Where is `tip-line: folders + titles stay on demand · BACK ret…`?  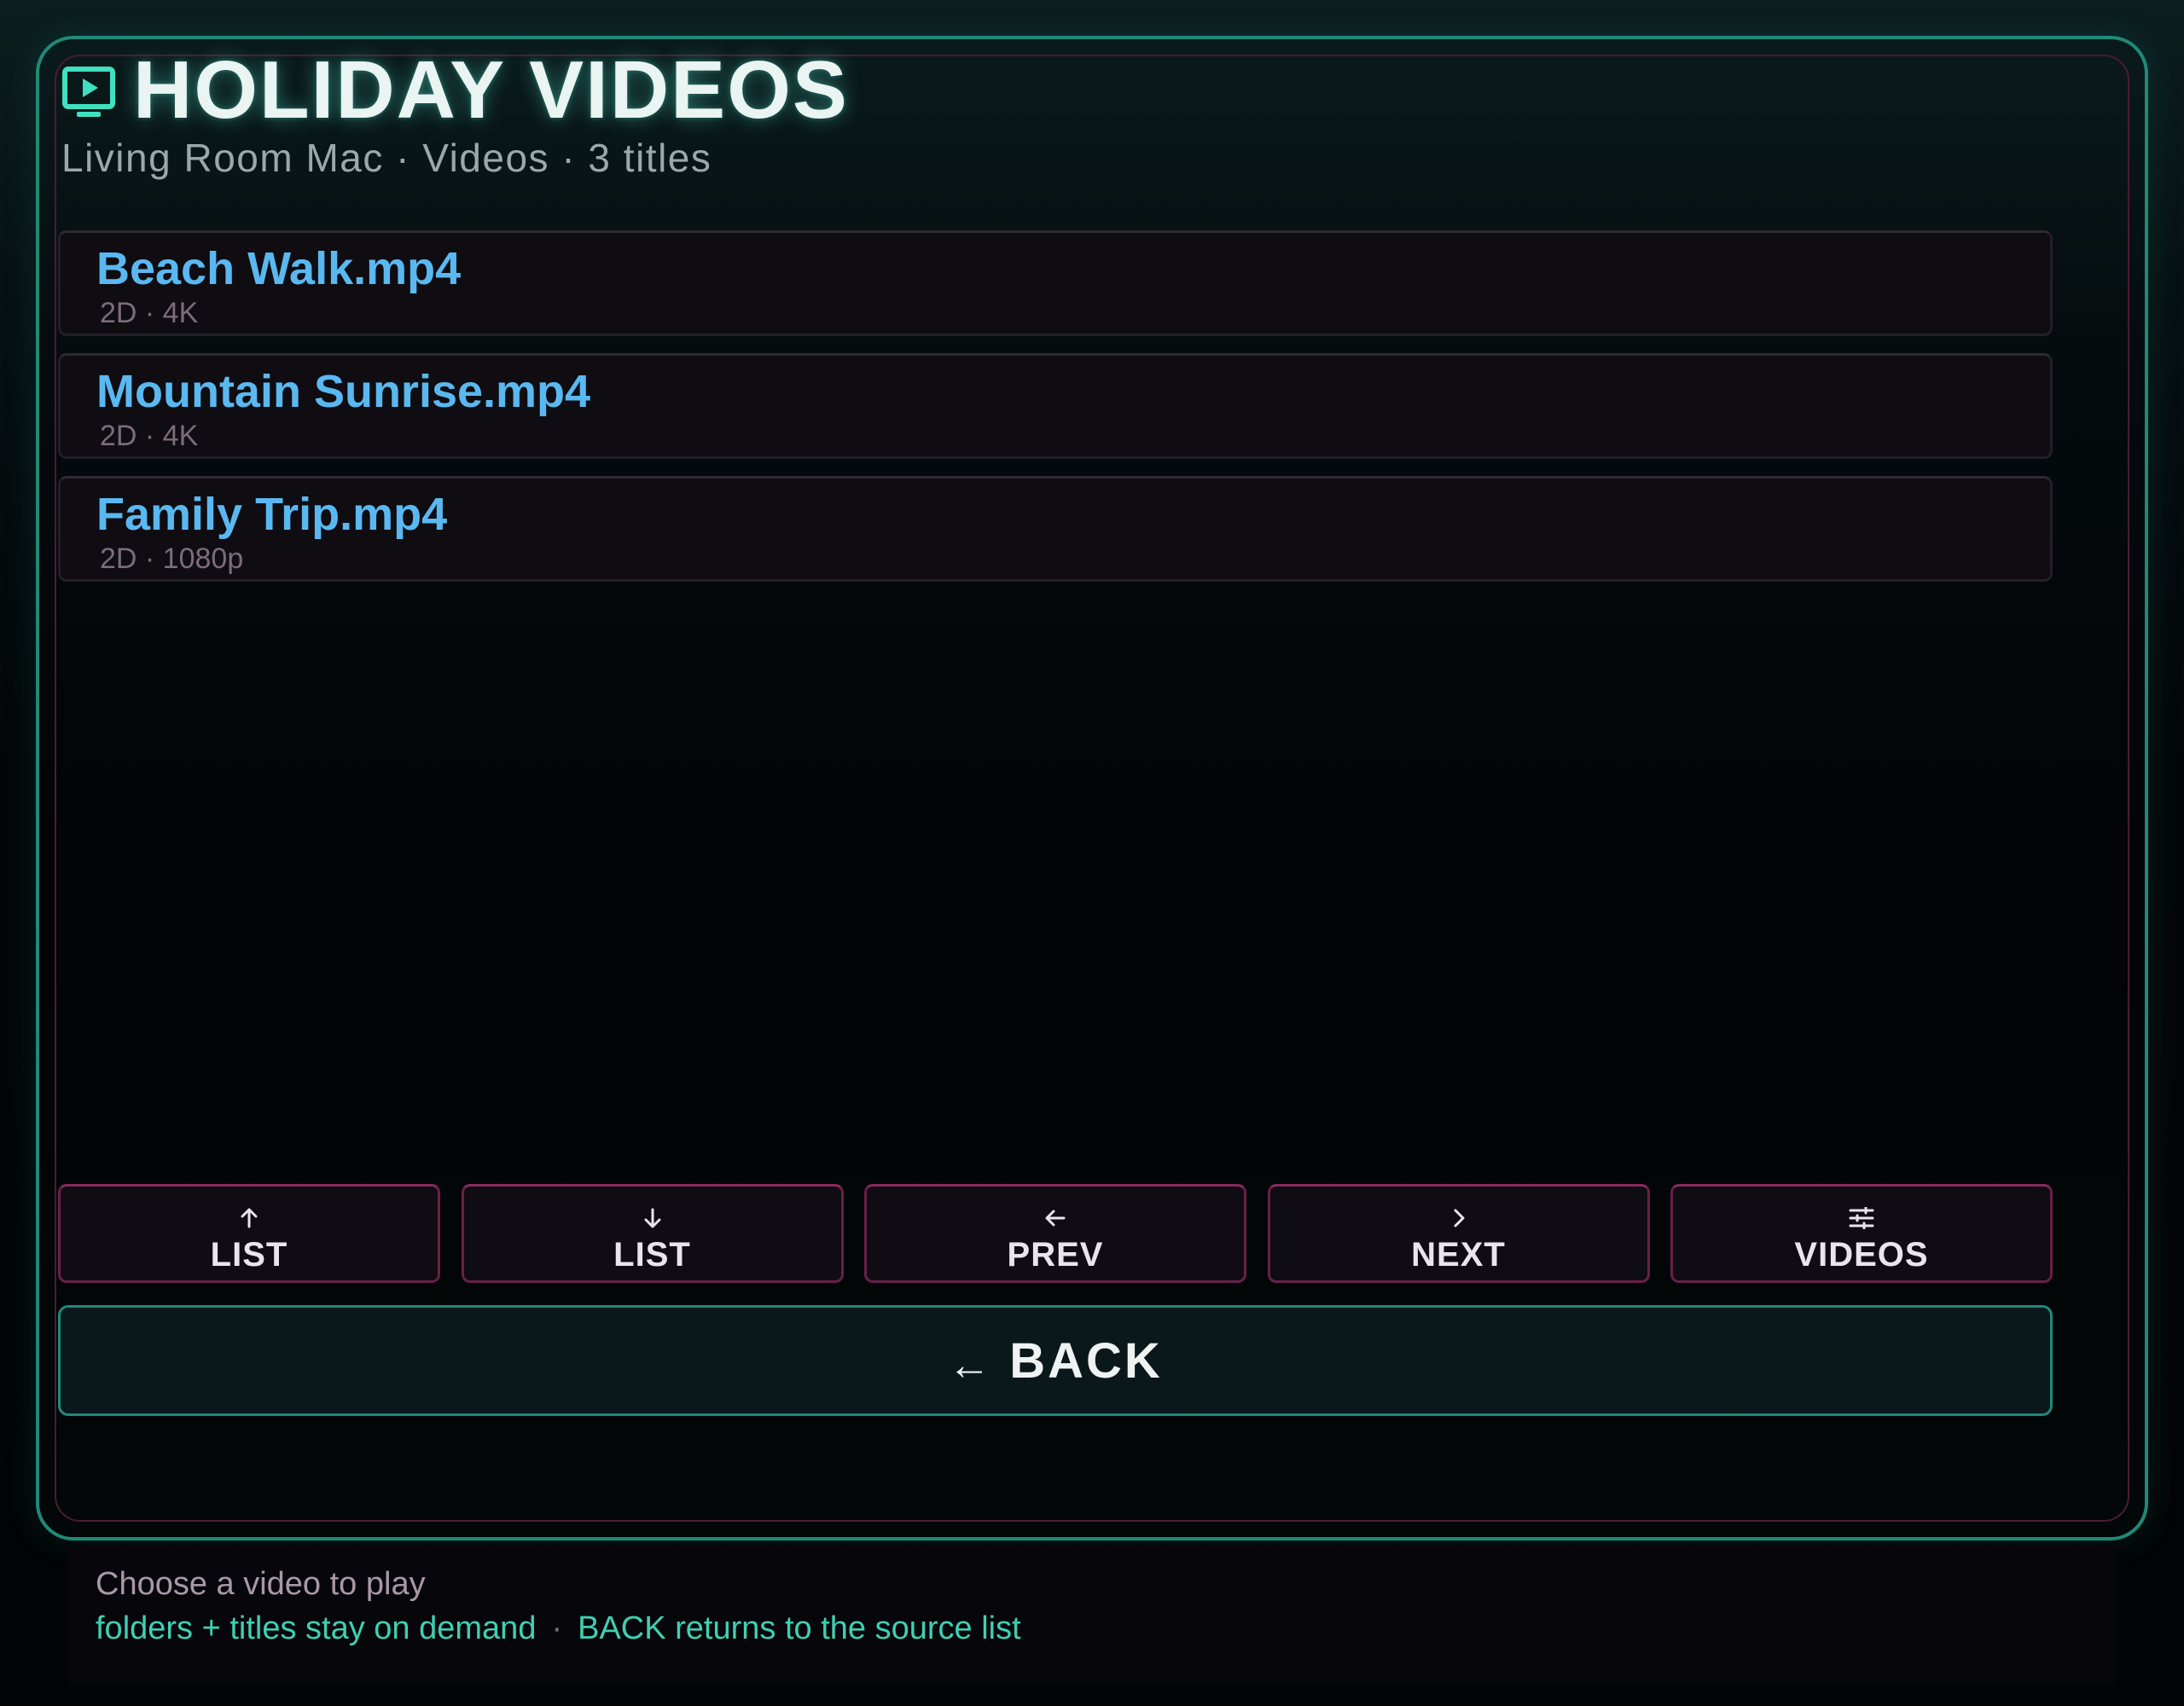 tip-line: folders + titles stay on demand · BACK ret… is located at coordinates (559, 1628).